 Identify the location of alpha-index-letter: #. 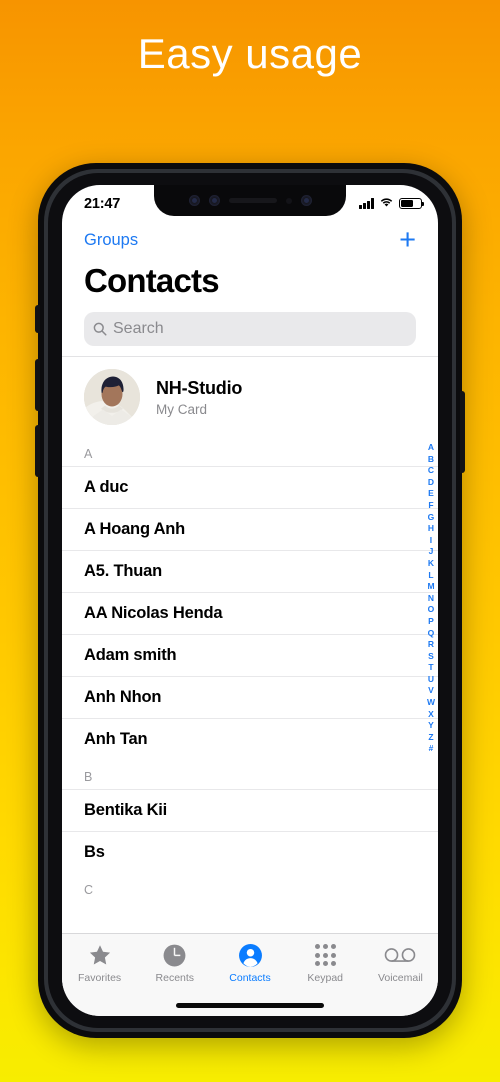
(431, 749).